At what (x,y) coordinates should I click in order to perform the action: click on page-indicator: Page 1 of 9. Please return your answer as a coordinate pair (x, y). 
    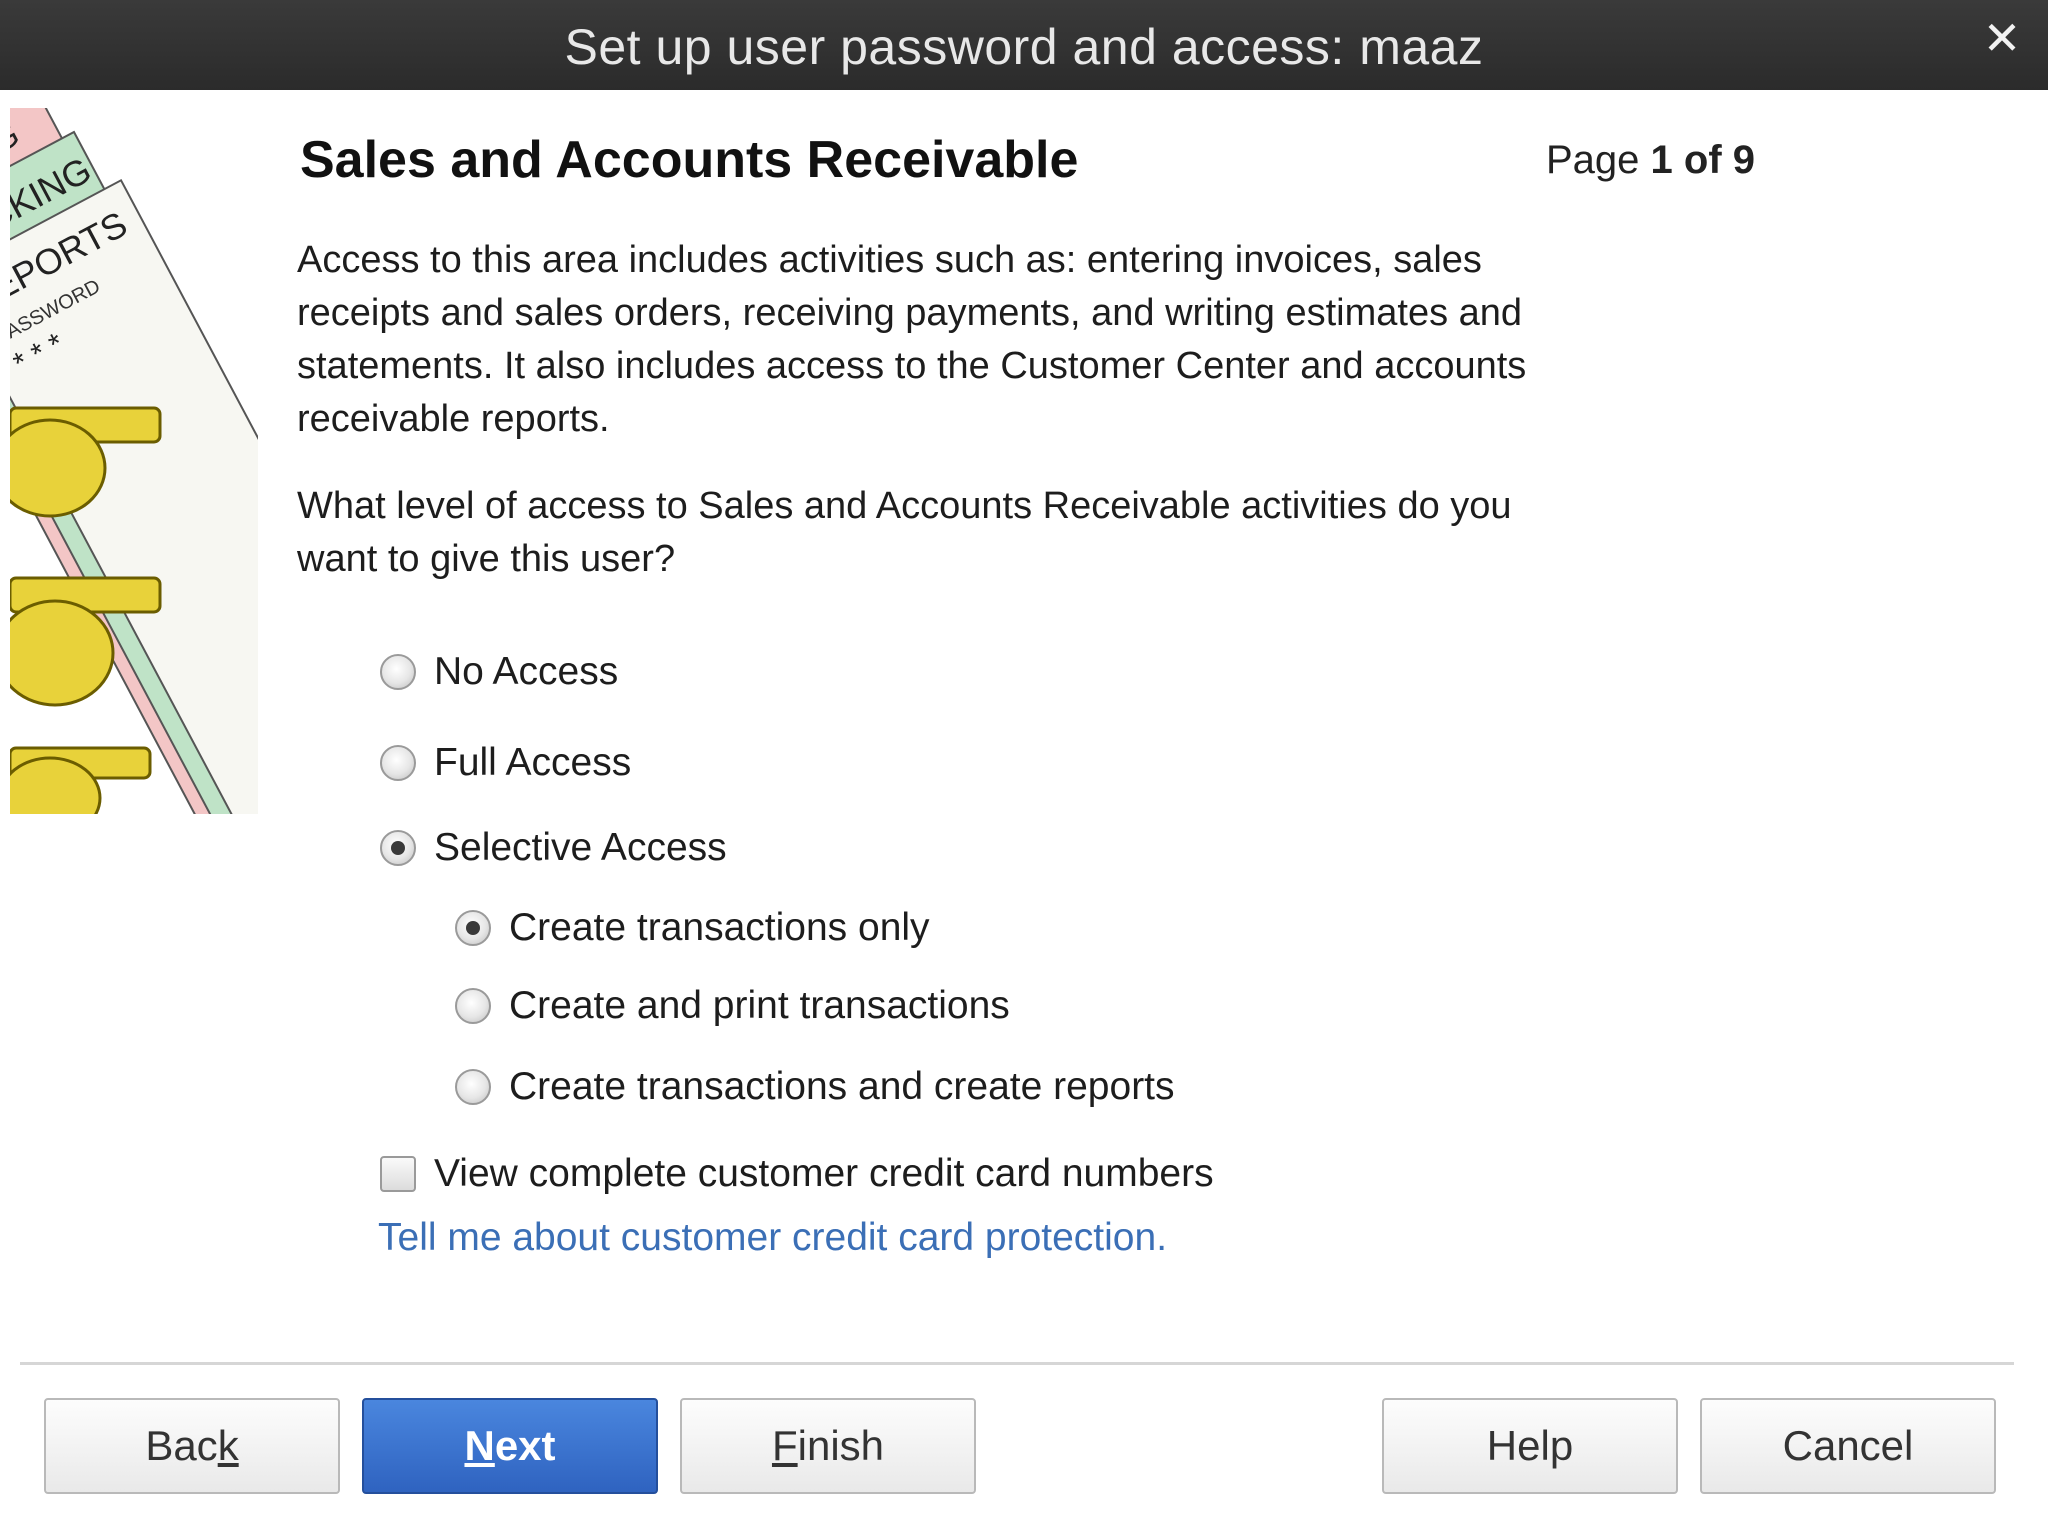
    Looking at the image, I should click on (1650, 160).